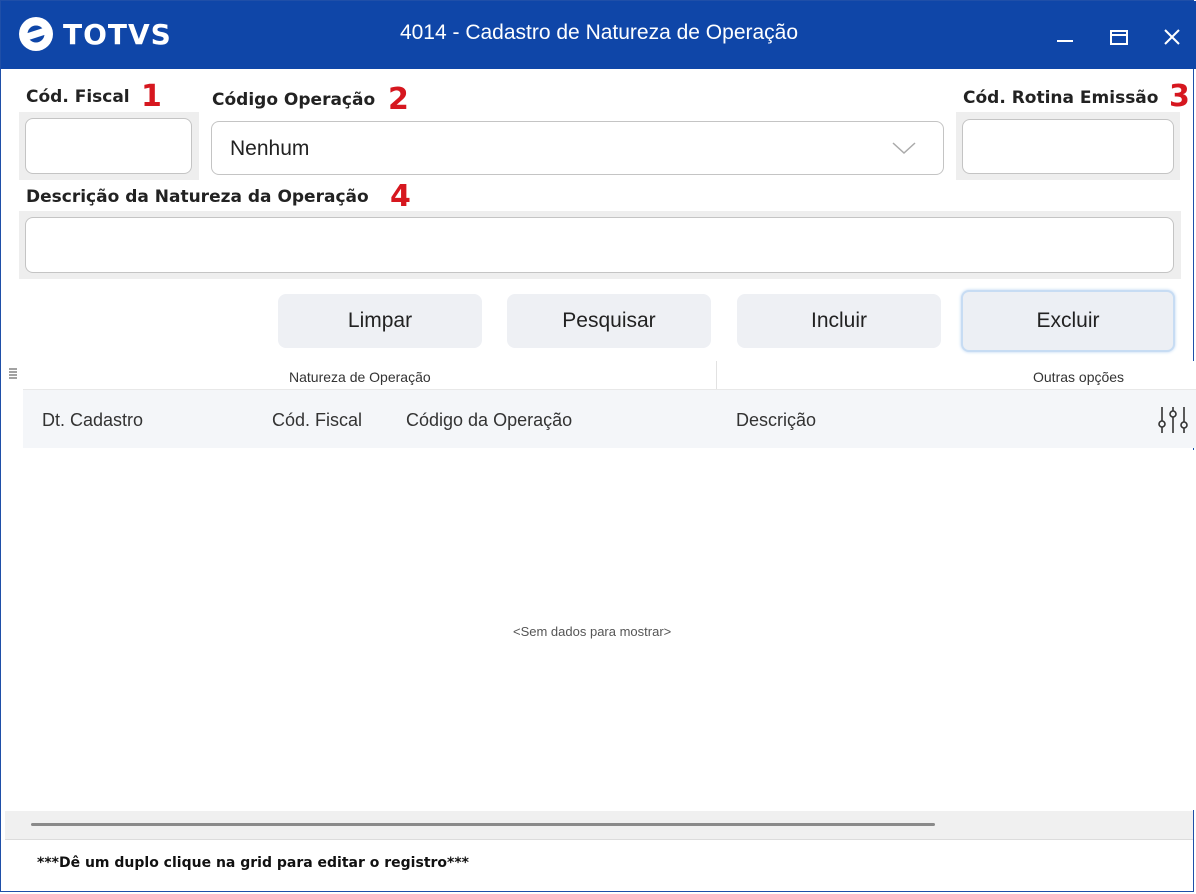 This screenshot has width=1196, height=894. I want to click on grid-menu-icon, so click(13, 374).